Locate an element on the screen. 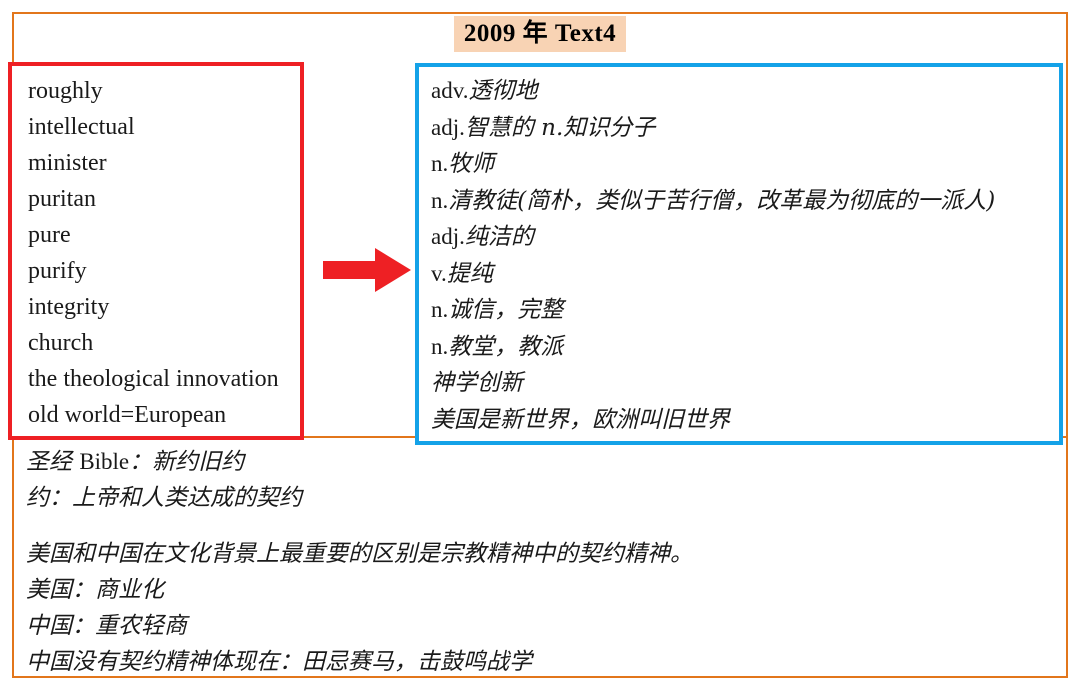 This screenshot has height=693, width=1080. note-usa: 美国：商业化 is located at coordinates (95, 590).